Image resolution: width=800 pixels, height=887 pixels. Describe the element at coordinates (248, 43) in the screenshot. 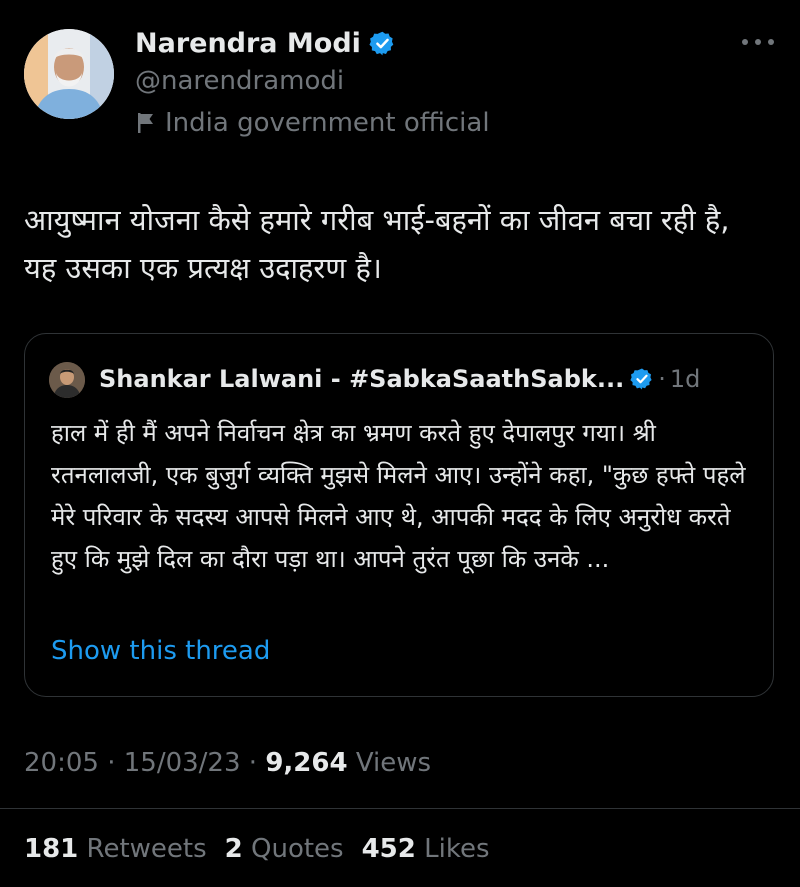

I see `author-name-text: Narendra Modi` at that location.